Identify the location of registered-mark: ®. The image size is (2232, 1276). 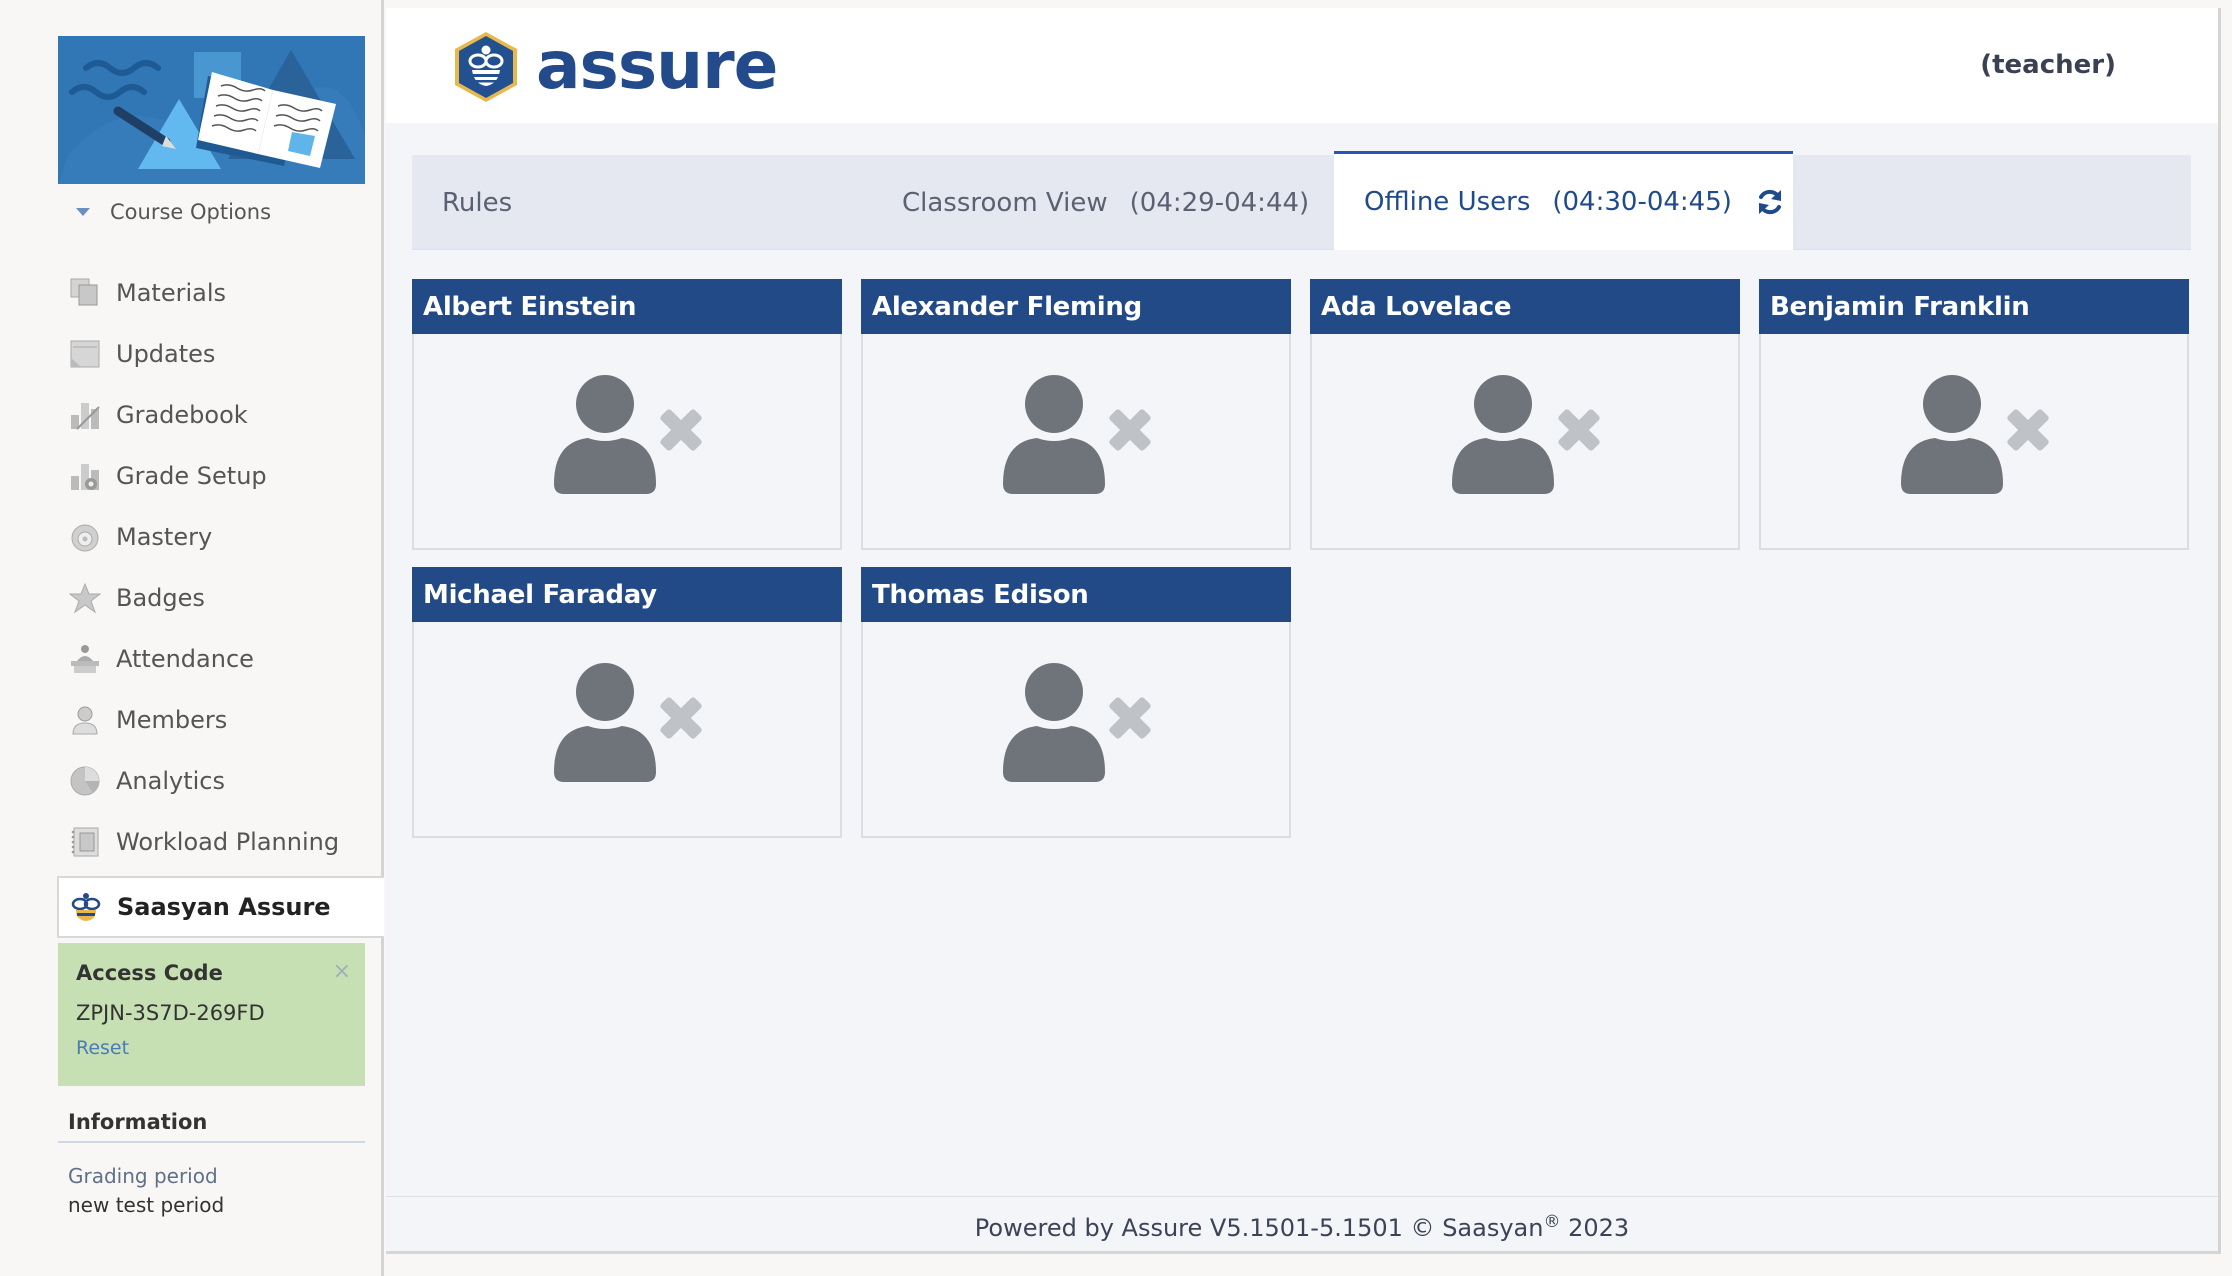
(1552, 1222).